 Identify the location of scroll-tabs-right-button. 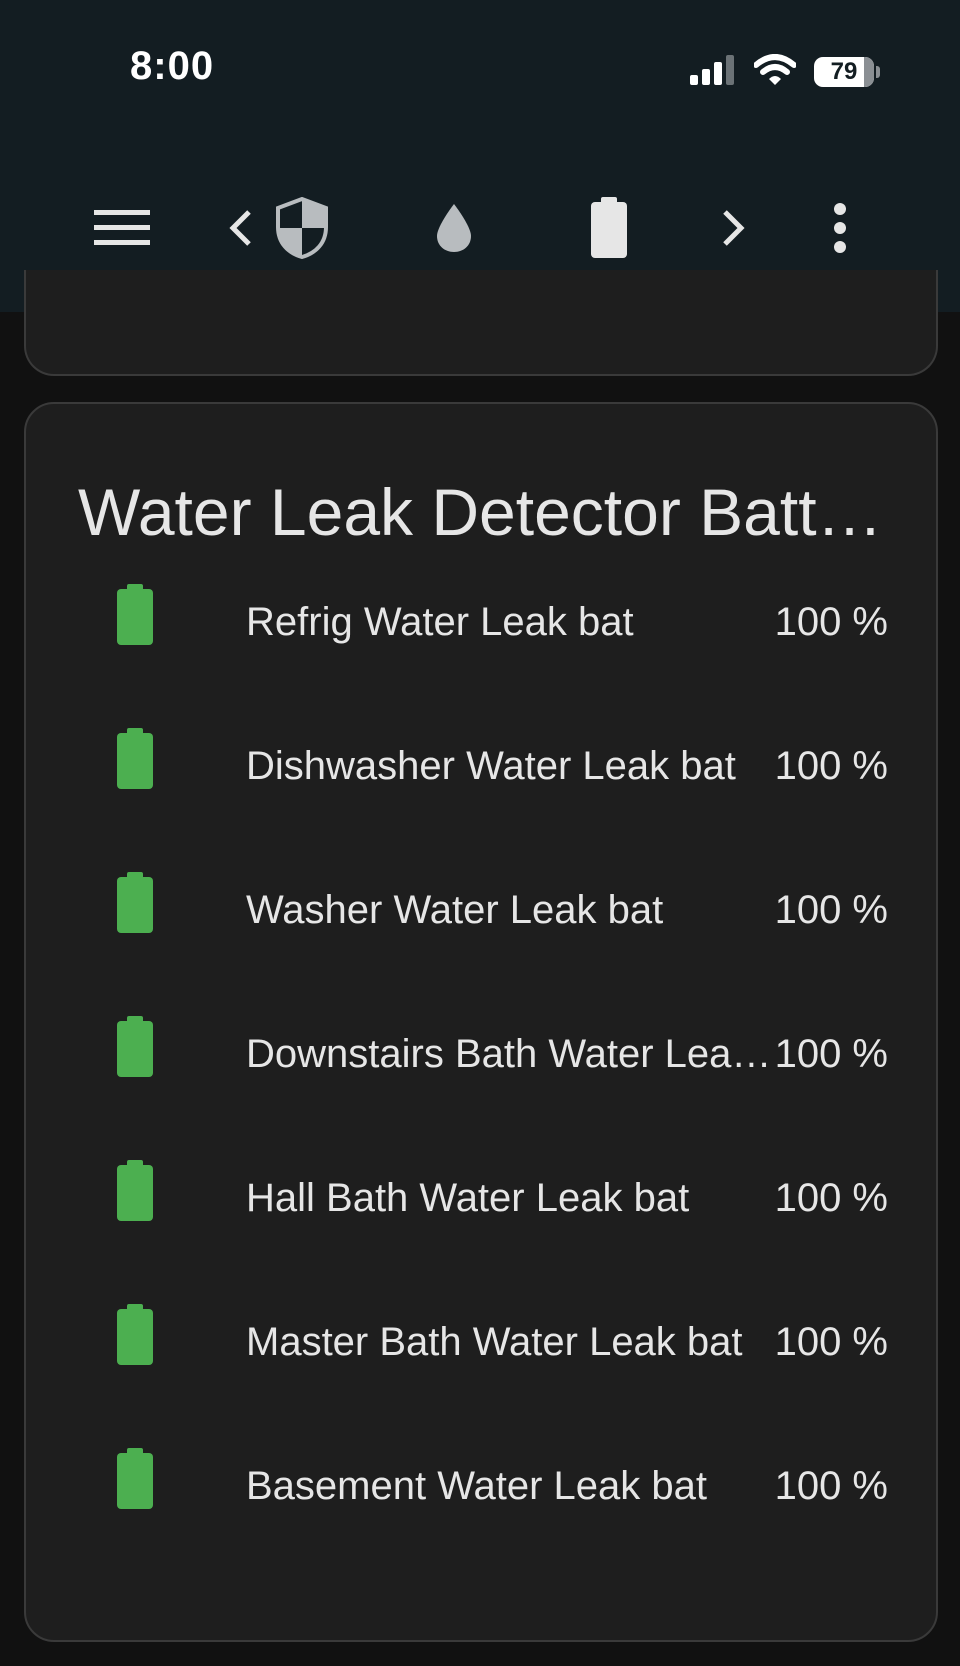
(734, 230).